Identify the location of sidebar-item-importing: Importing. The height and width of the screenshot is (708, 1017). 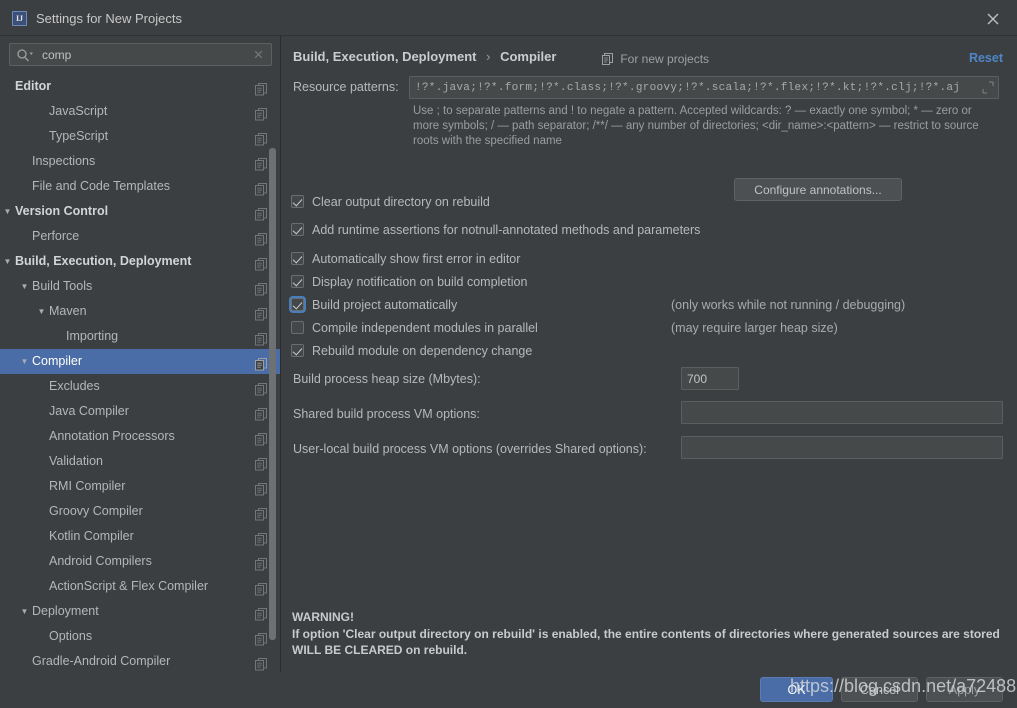
(140, 336).